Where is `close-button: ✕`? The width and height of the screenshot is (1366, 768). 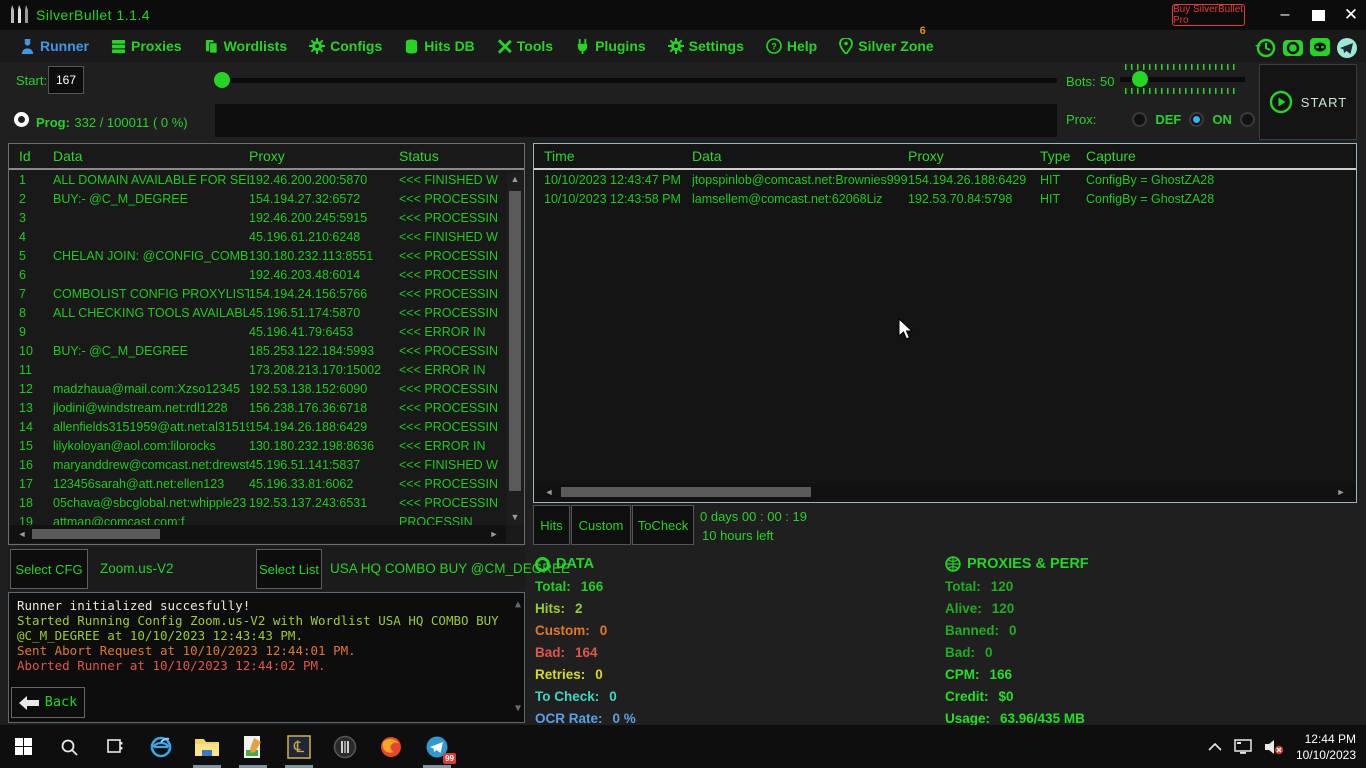
close-button: ✕ is located at coordinates (1351, 15).